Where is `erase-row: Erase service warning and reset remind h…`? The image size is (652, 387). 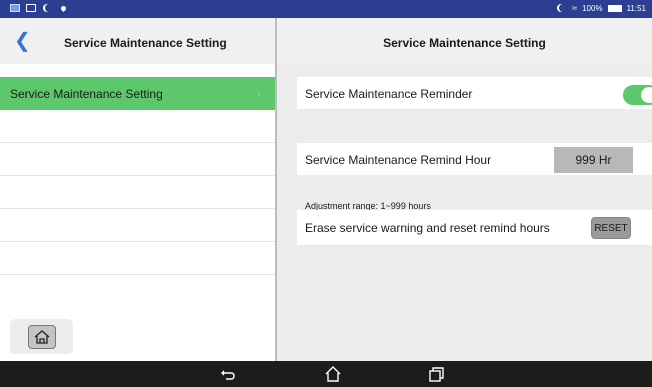 erase-row: Erase service warning and reset remind h… is located at coordinates (474, 227).